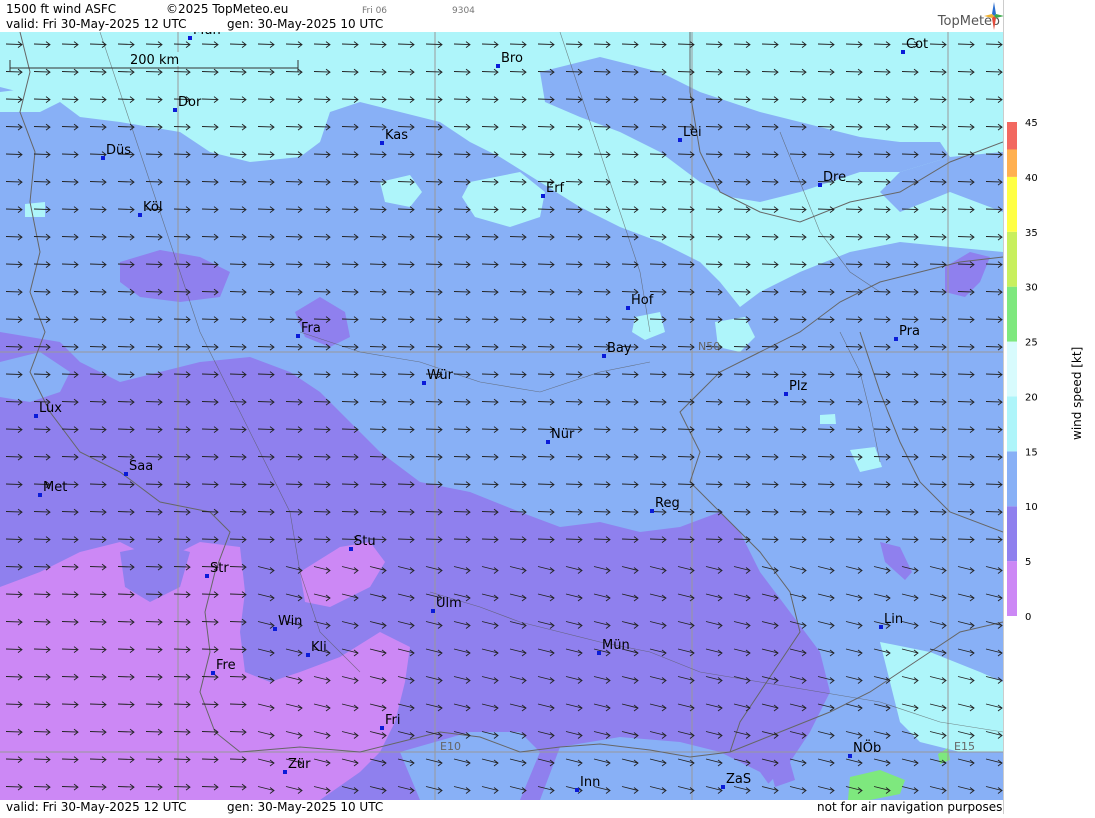 Image resolution: width=1095 pixels, height=818 pixels. What do you see at coordinates (994, 18) in the screenshot?
I see `compass-star-icon` at bounding box center [994, 18].